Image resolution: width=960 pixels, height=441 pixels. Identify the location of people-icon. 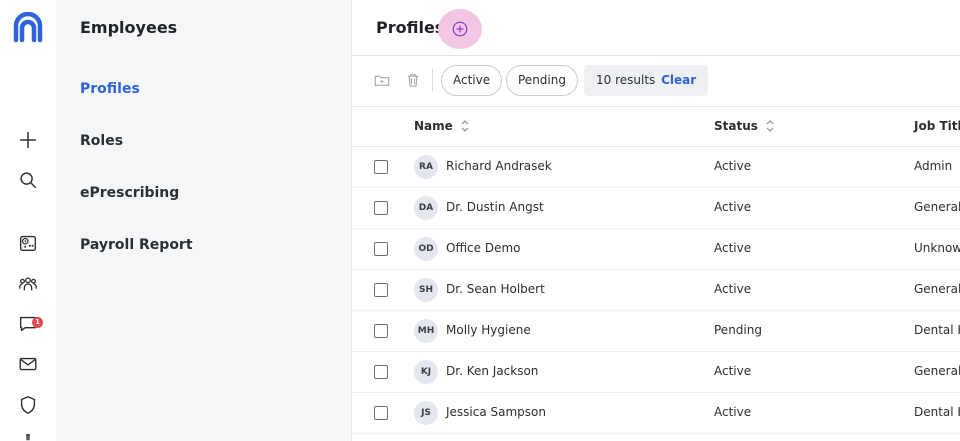
(28, 284).